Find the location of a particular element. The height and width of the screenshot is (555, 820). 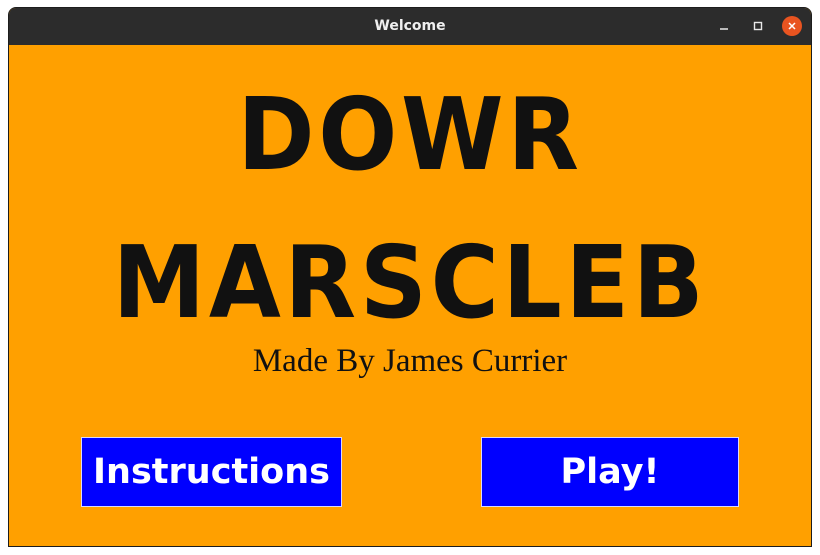

close-button is located at coordinates (792, 26).